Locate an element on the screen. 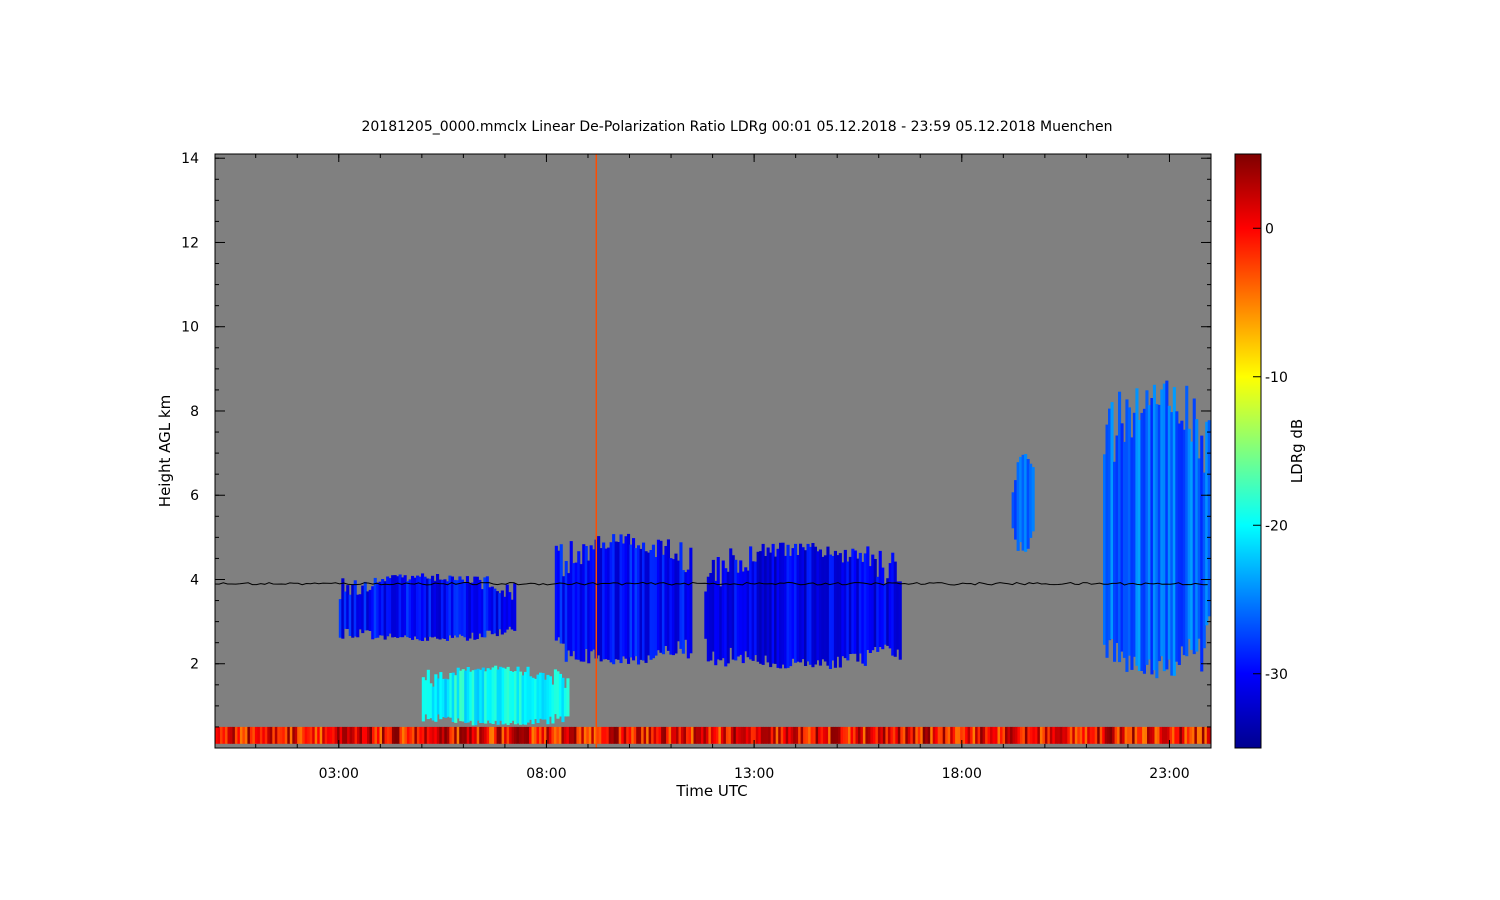 The width and height of the screenshot is (1500, 900). x-tick-label: 18:00 is located at coordinates (962, 774).